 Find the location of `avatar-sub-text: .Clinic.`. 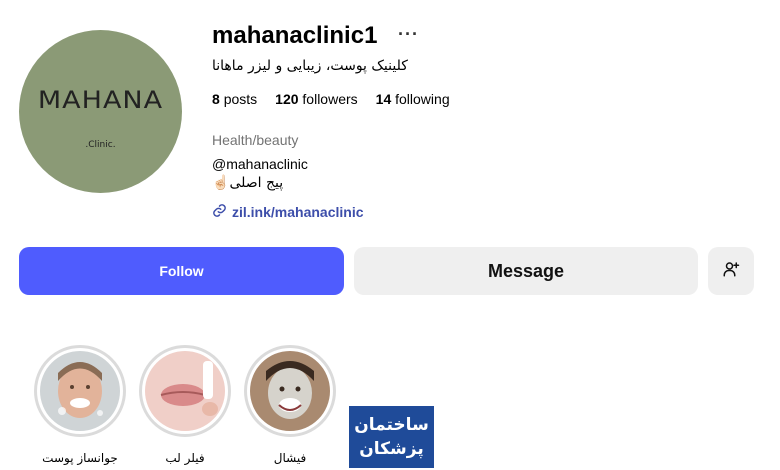

avatar-sub-text: .Clinic. is located at coordinates (100, 145).